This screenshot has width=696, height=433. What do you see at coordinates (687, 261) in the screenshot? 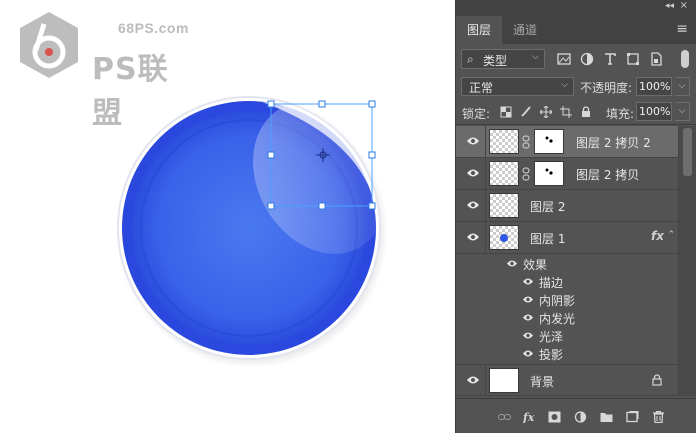
I see `layers-scrollbar` at bounding box center [687, 261].